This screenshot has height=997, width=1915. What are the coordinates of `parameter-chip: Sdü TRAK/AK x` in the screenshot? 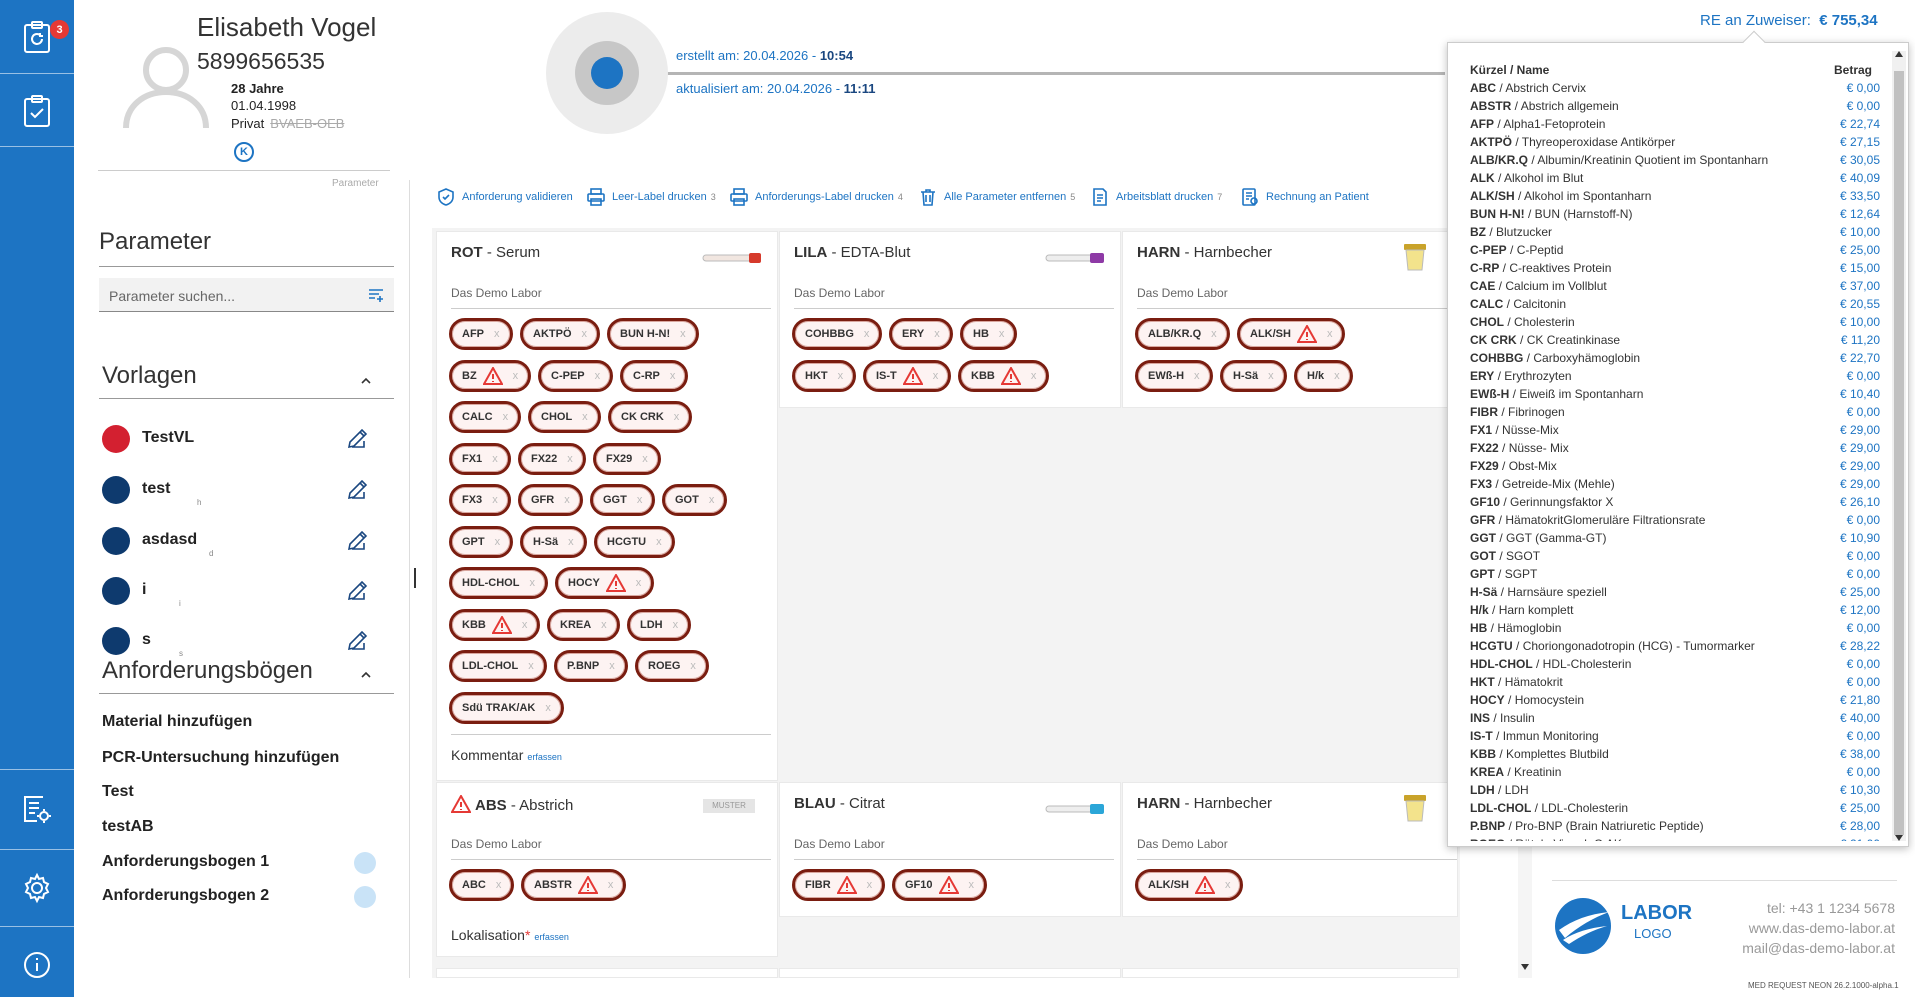 It's located at (506, 707).